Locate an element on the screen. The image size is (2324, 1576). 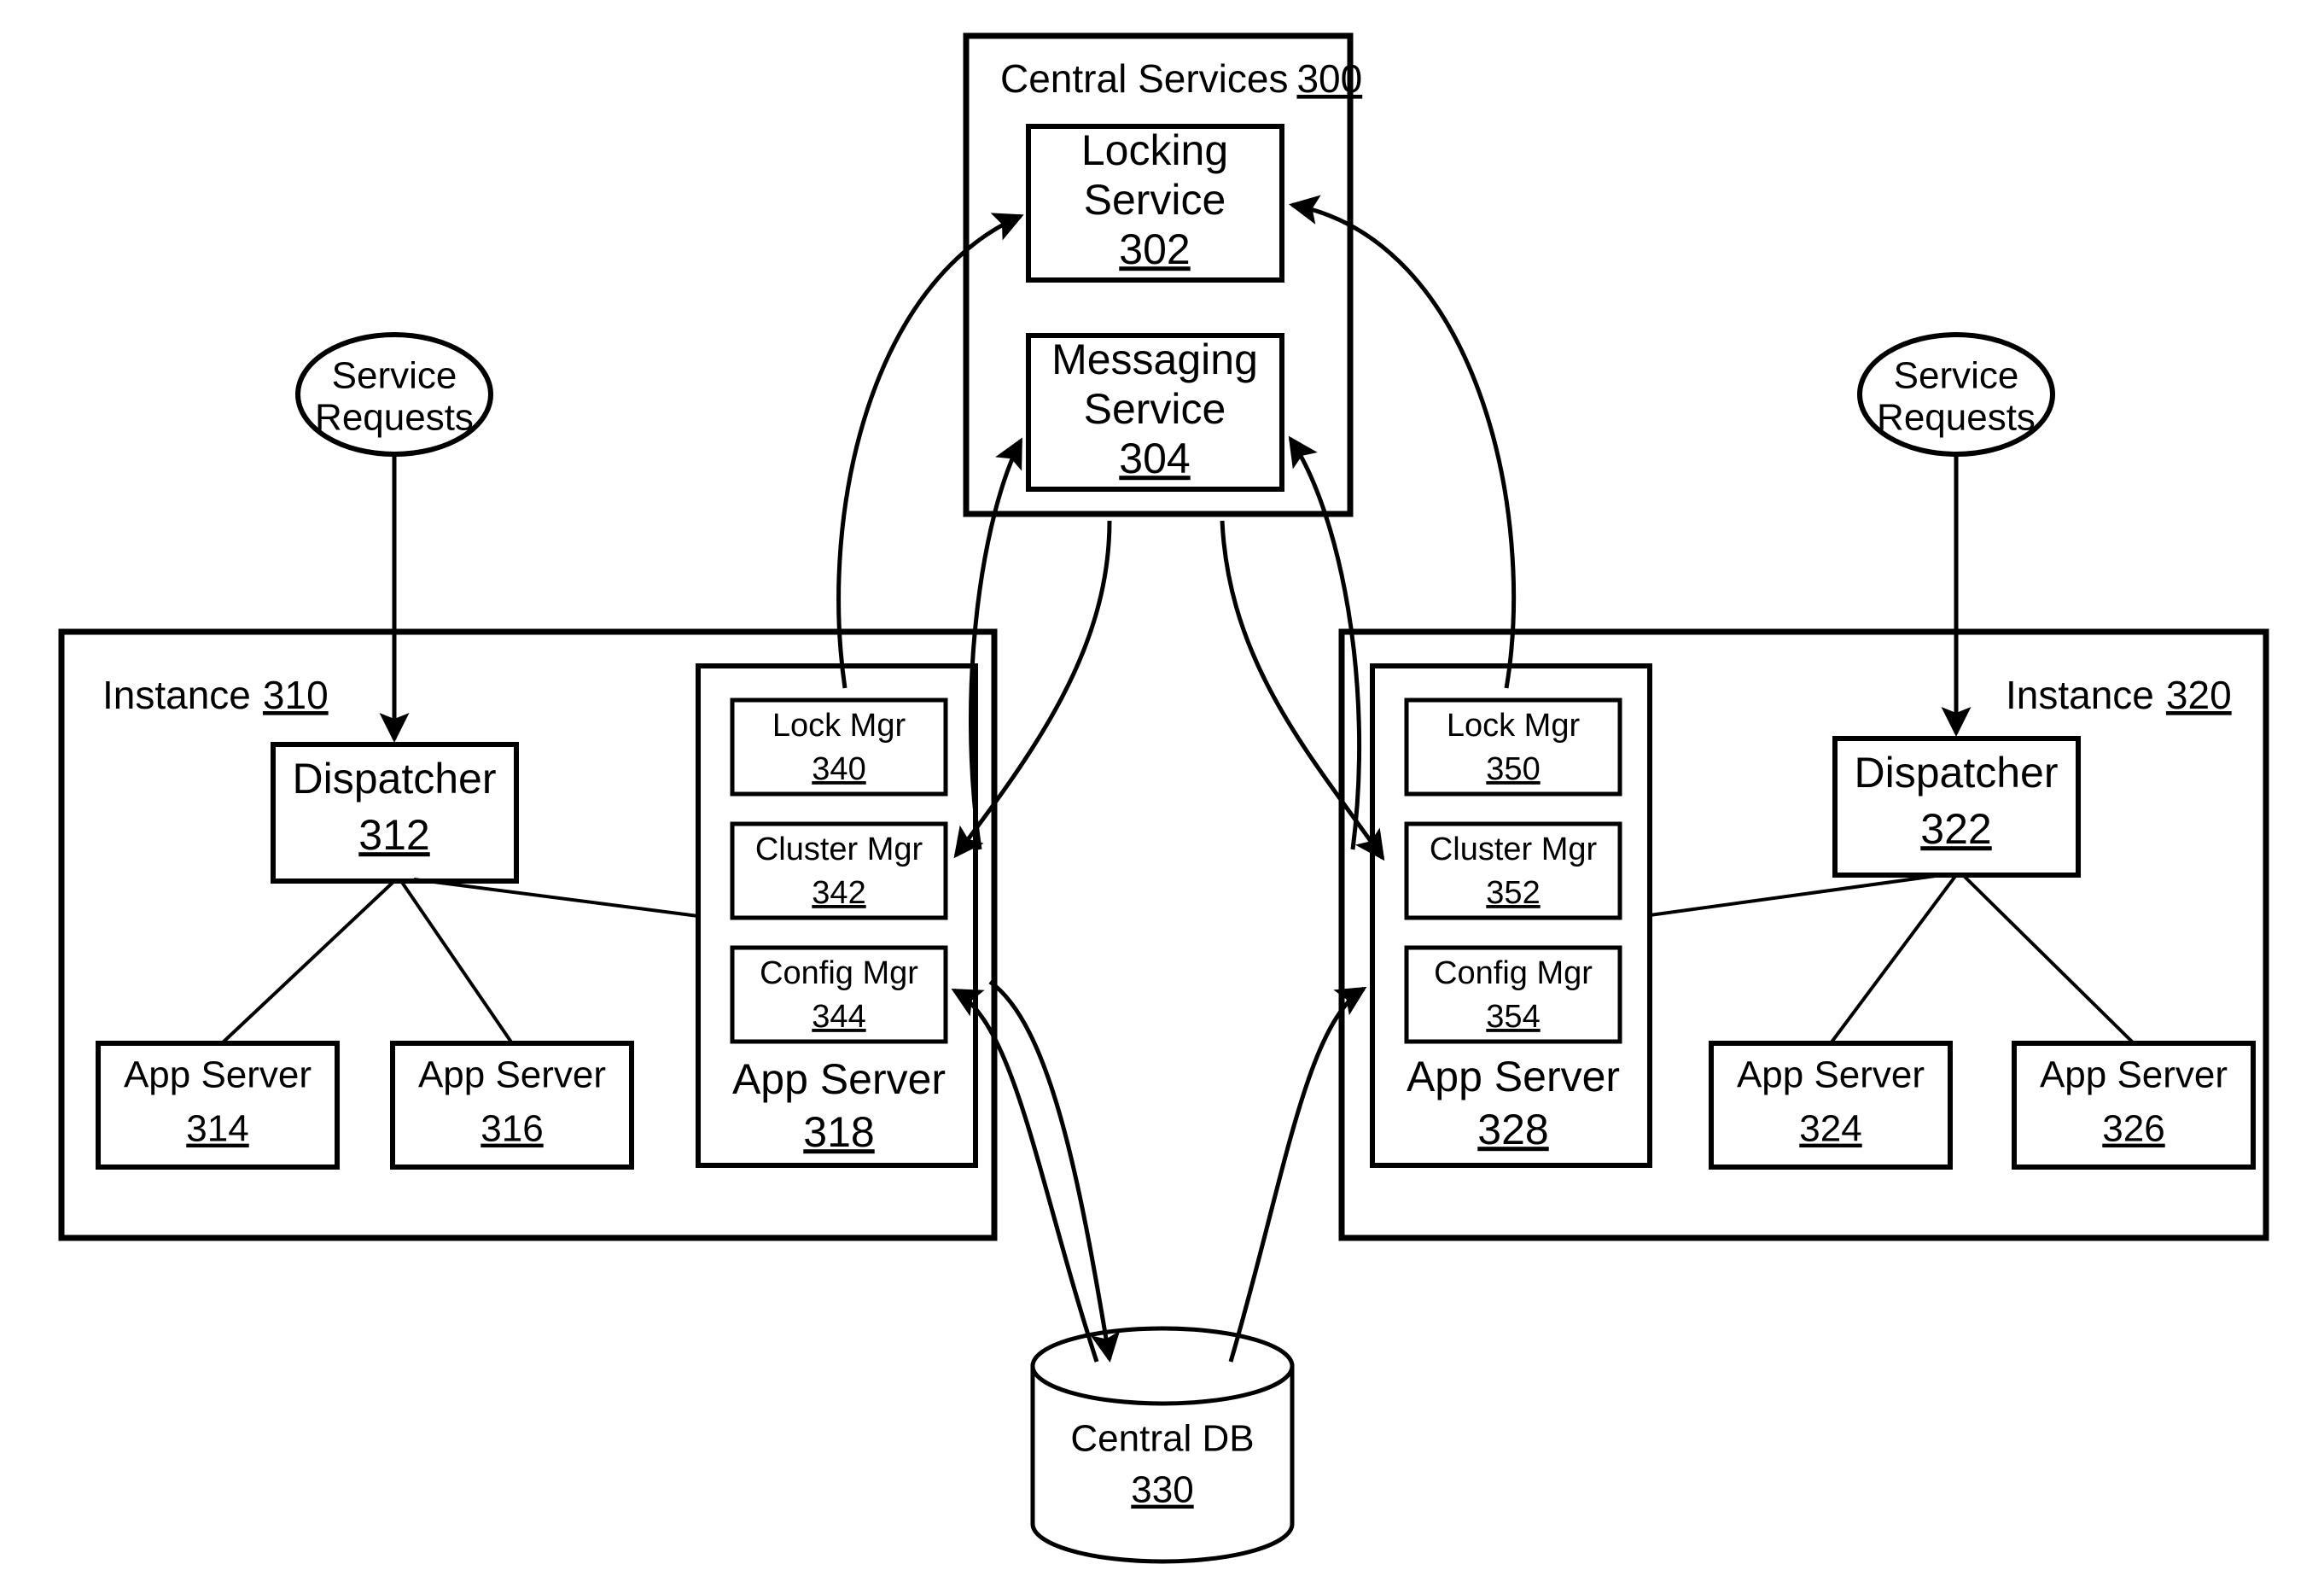
dispatcher-322-ref: 322 is located at coordinates (1955, 829).